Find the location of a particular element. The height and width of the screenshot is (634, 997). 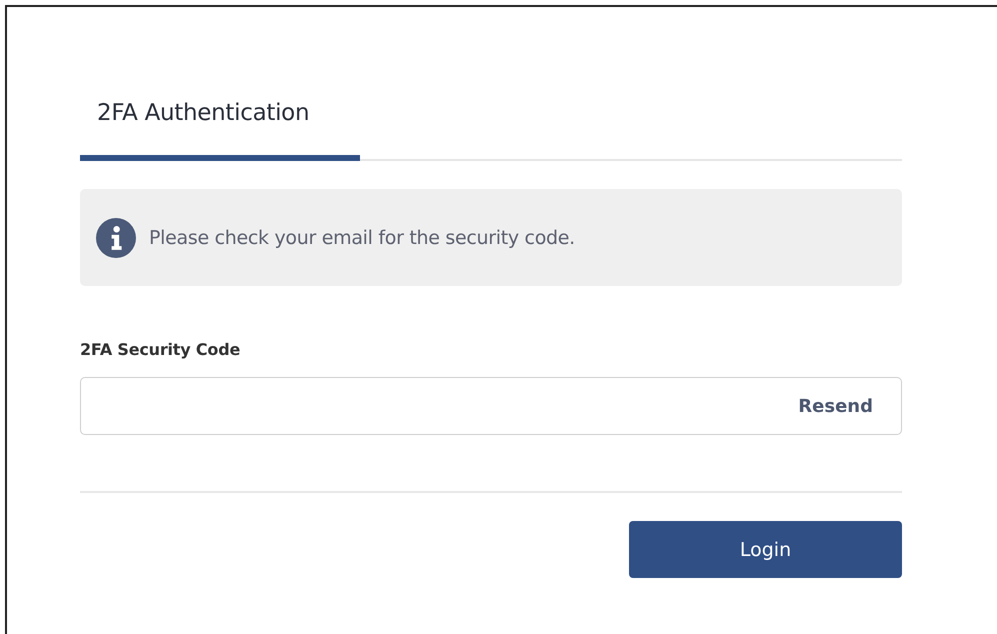

security-code-field: Resend is located at coordinates (491, 406).